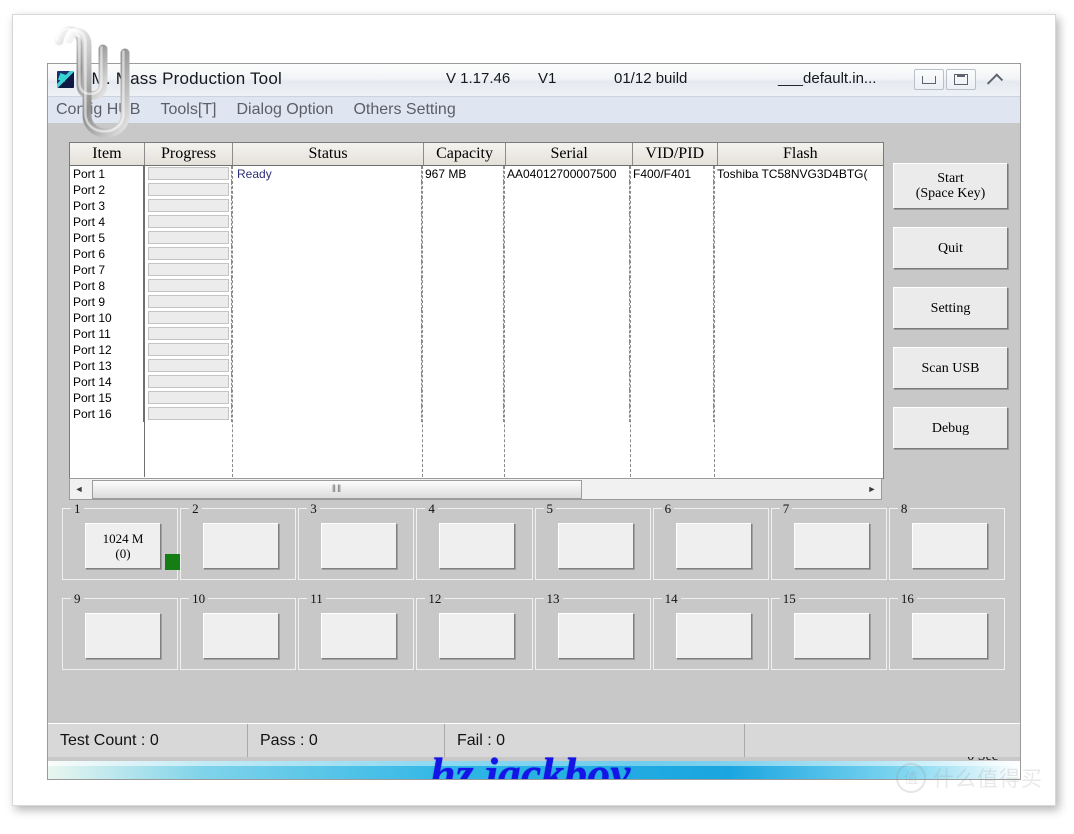 This screenshot has width=1074, height=834. I want to click on device-slot: 3, so click(356, 540).